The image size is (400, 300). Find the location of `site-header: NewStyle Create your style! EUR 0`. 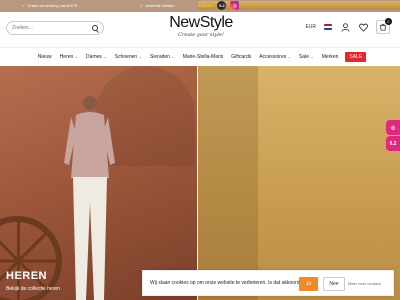

site-header: NewStyle Create your style! EUR 0 is located at coordinates (200, 29).